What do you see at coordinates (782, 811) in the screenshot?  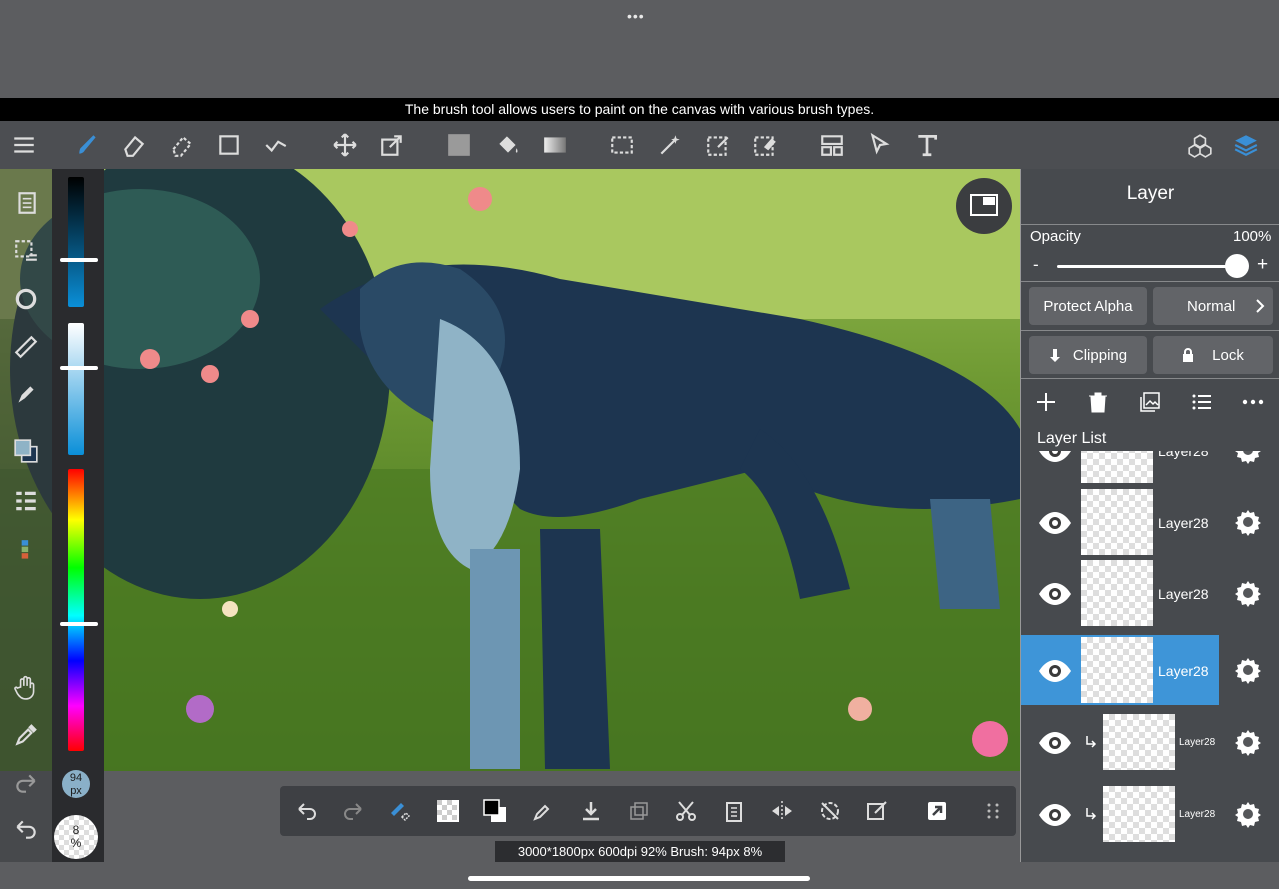 I see `flip-horizontal-icon` at bounding box center [782, 811].